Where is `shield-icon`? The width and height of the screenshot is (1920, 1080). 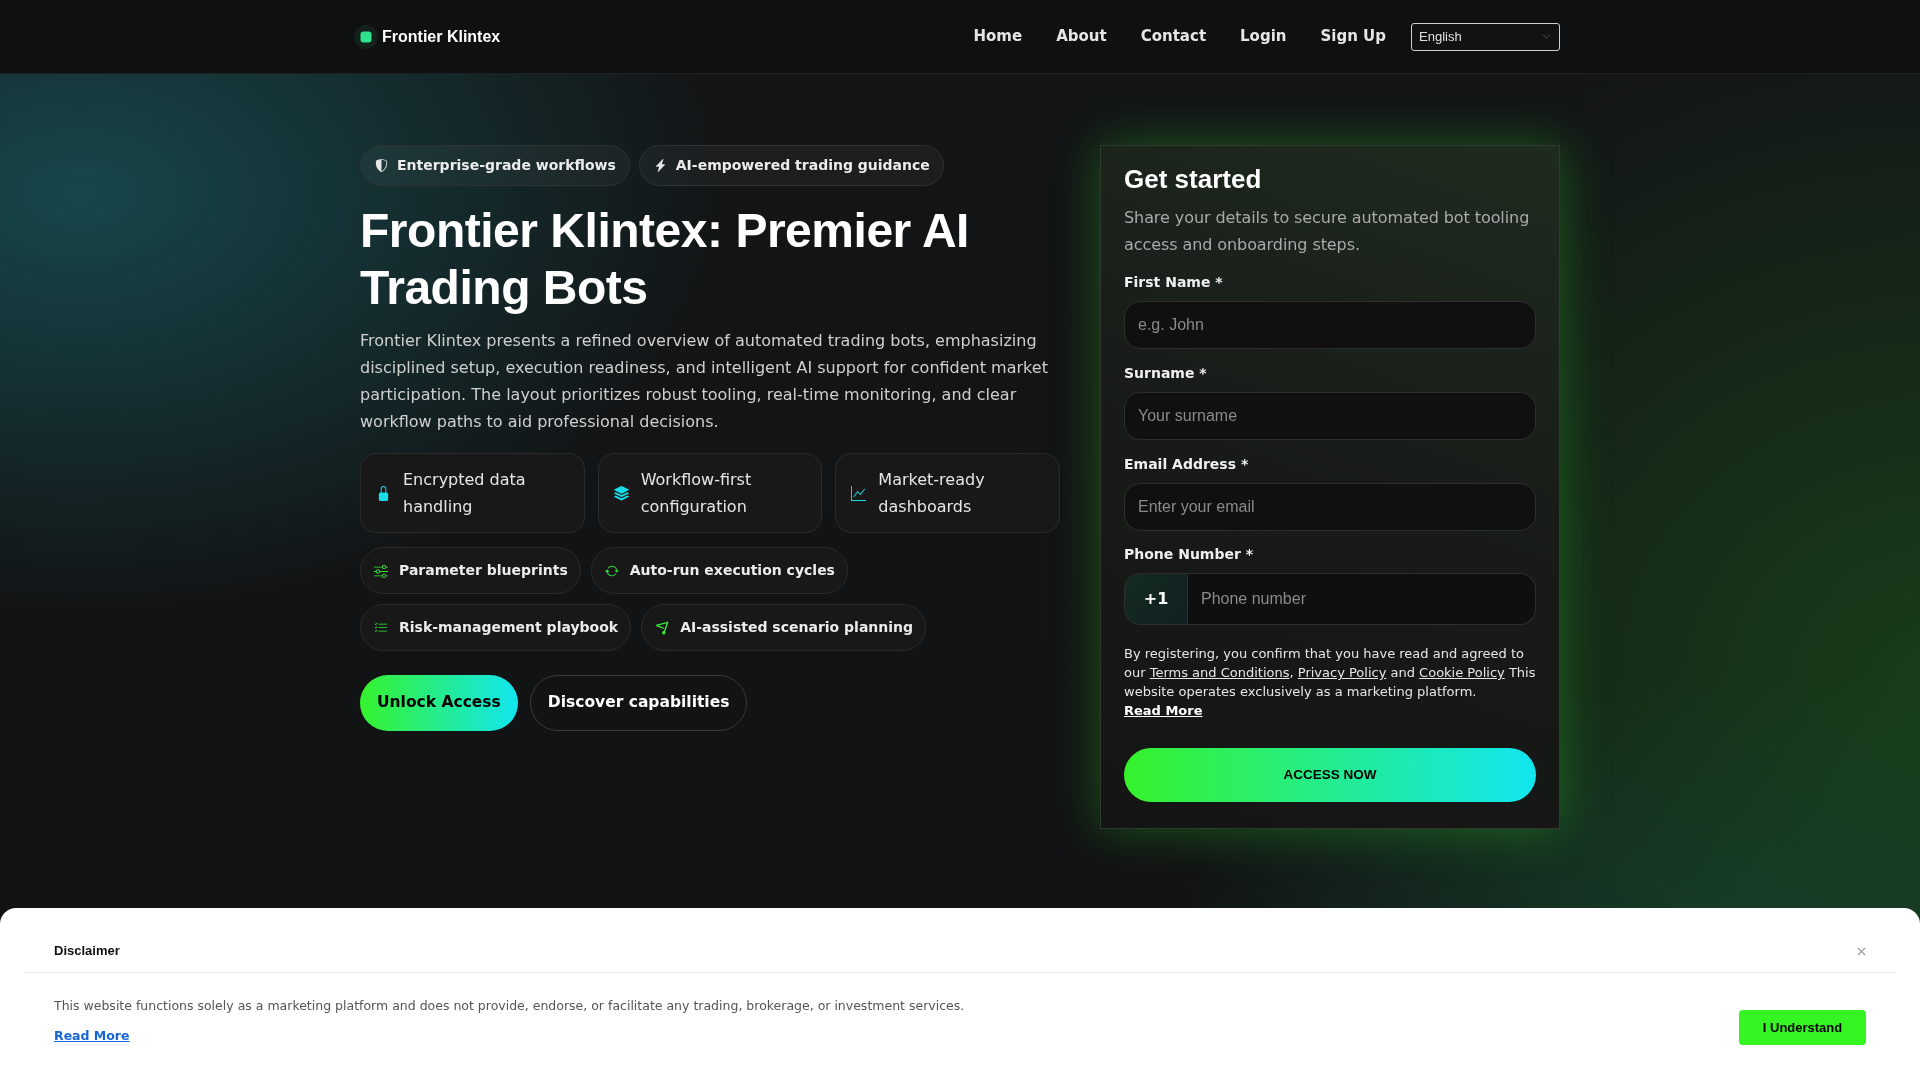 shield-icon is located at coordinates (381, 165).